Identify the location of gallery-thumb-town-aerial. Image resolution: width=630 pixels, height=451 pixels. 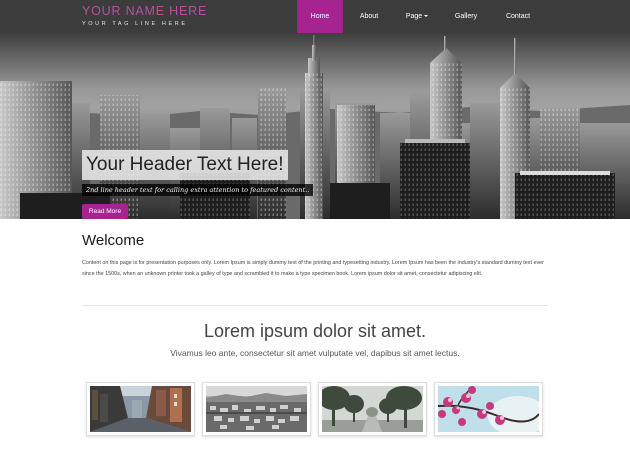
(256, 409).